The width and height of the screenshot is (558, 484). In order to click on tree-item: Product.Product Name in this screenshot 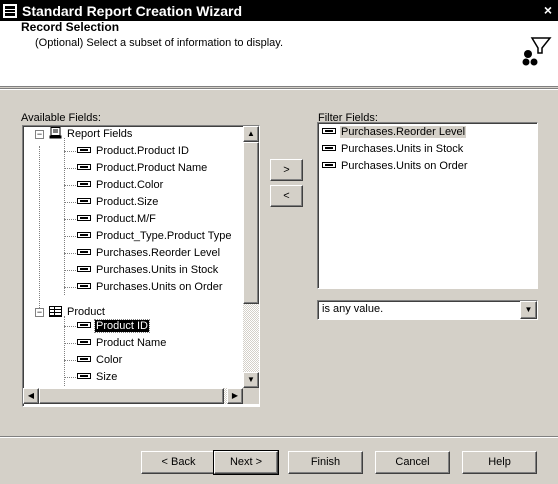, I will do `click(142, 168)`.